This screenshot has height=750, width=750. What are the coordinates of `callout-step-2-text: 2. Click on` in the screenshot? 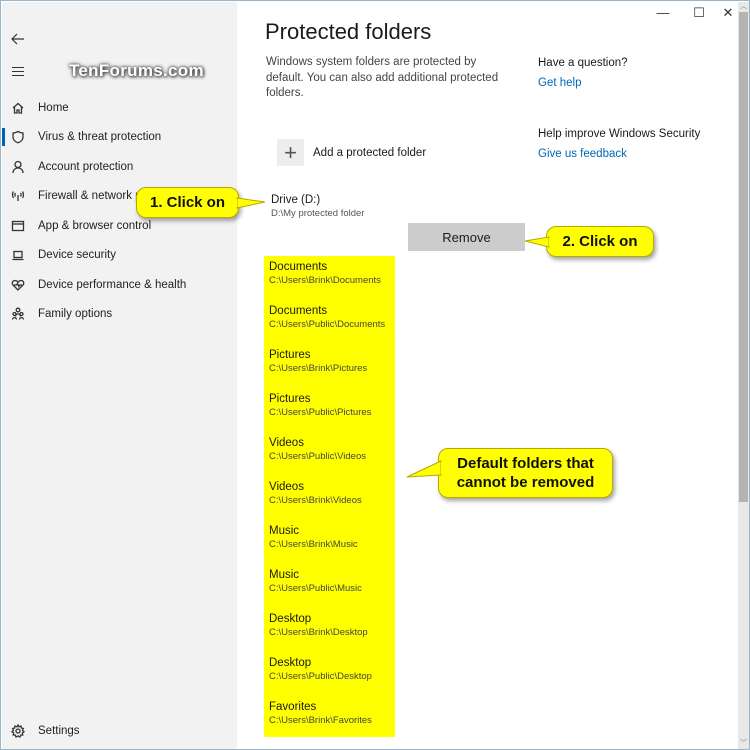 It's located at (600, 241).